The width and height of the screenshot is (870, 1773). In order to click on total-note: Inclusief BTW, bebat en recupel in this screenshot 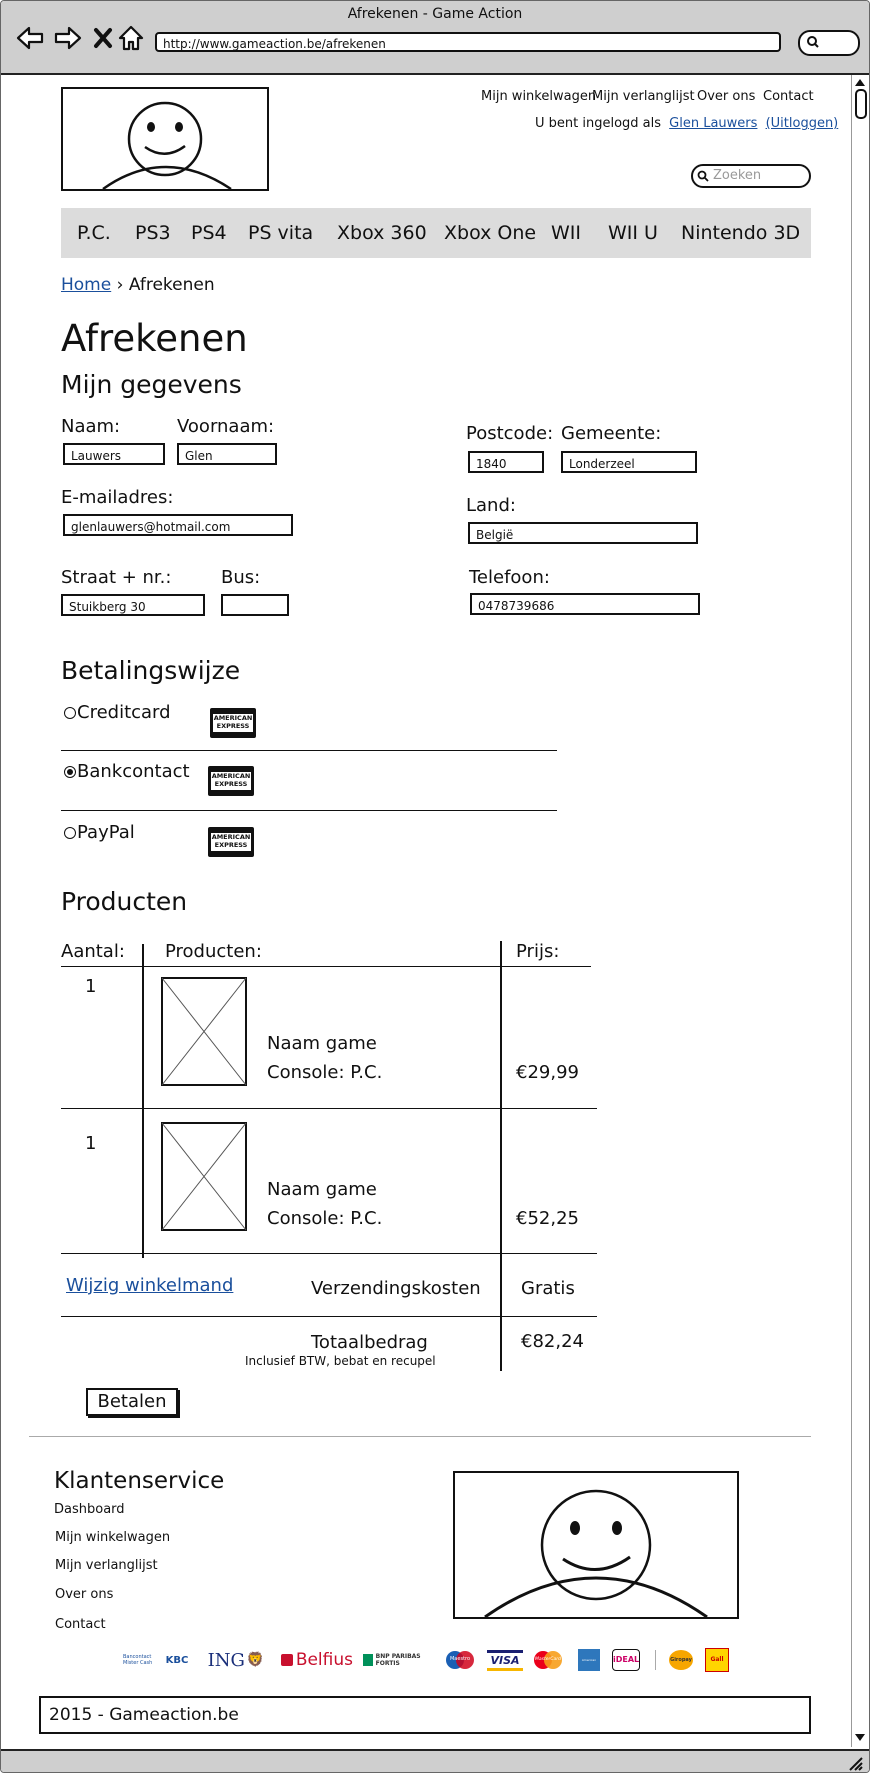, I will do `click(340, 1361)`.